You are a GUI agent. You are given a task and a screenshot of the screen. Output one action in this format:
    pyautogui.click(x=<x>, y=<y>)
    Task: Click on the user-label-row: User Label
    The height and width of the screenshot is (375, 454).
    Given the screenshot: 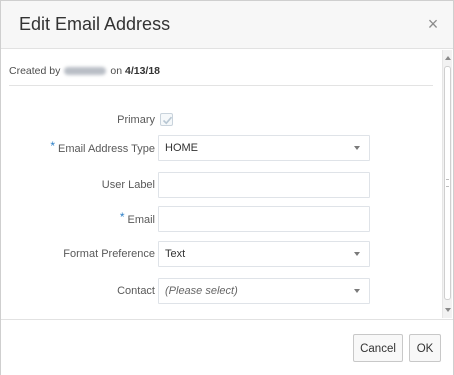 What is the action you would take?
    pyautogui.click(x=221, y=185)
    